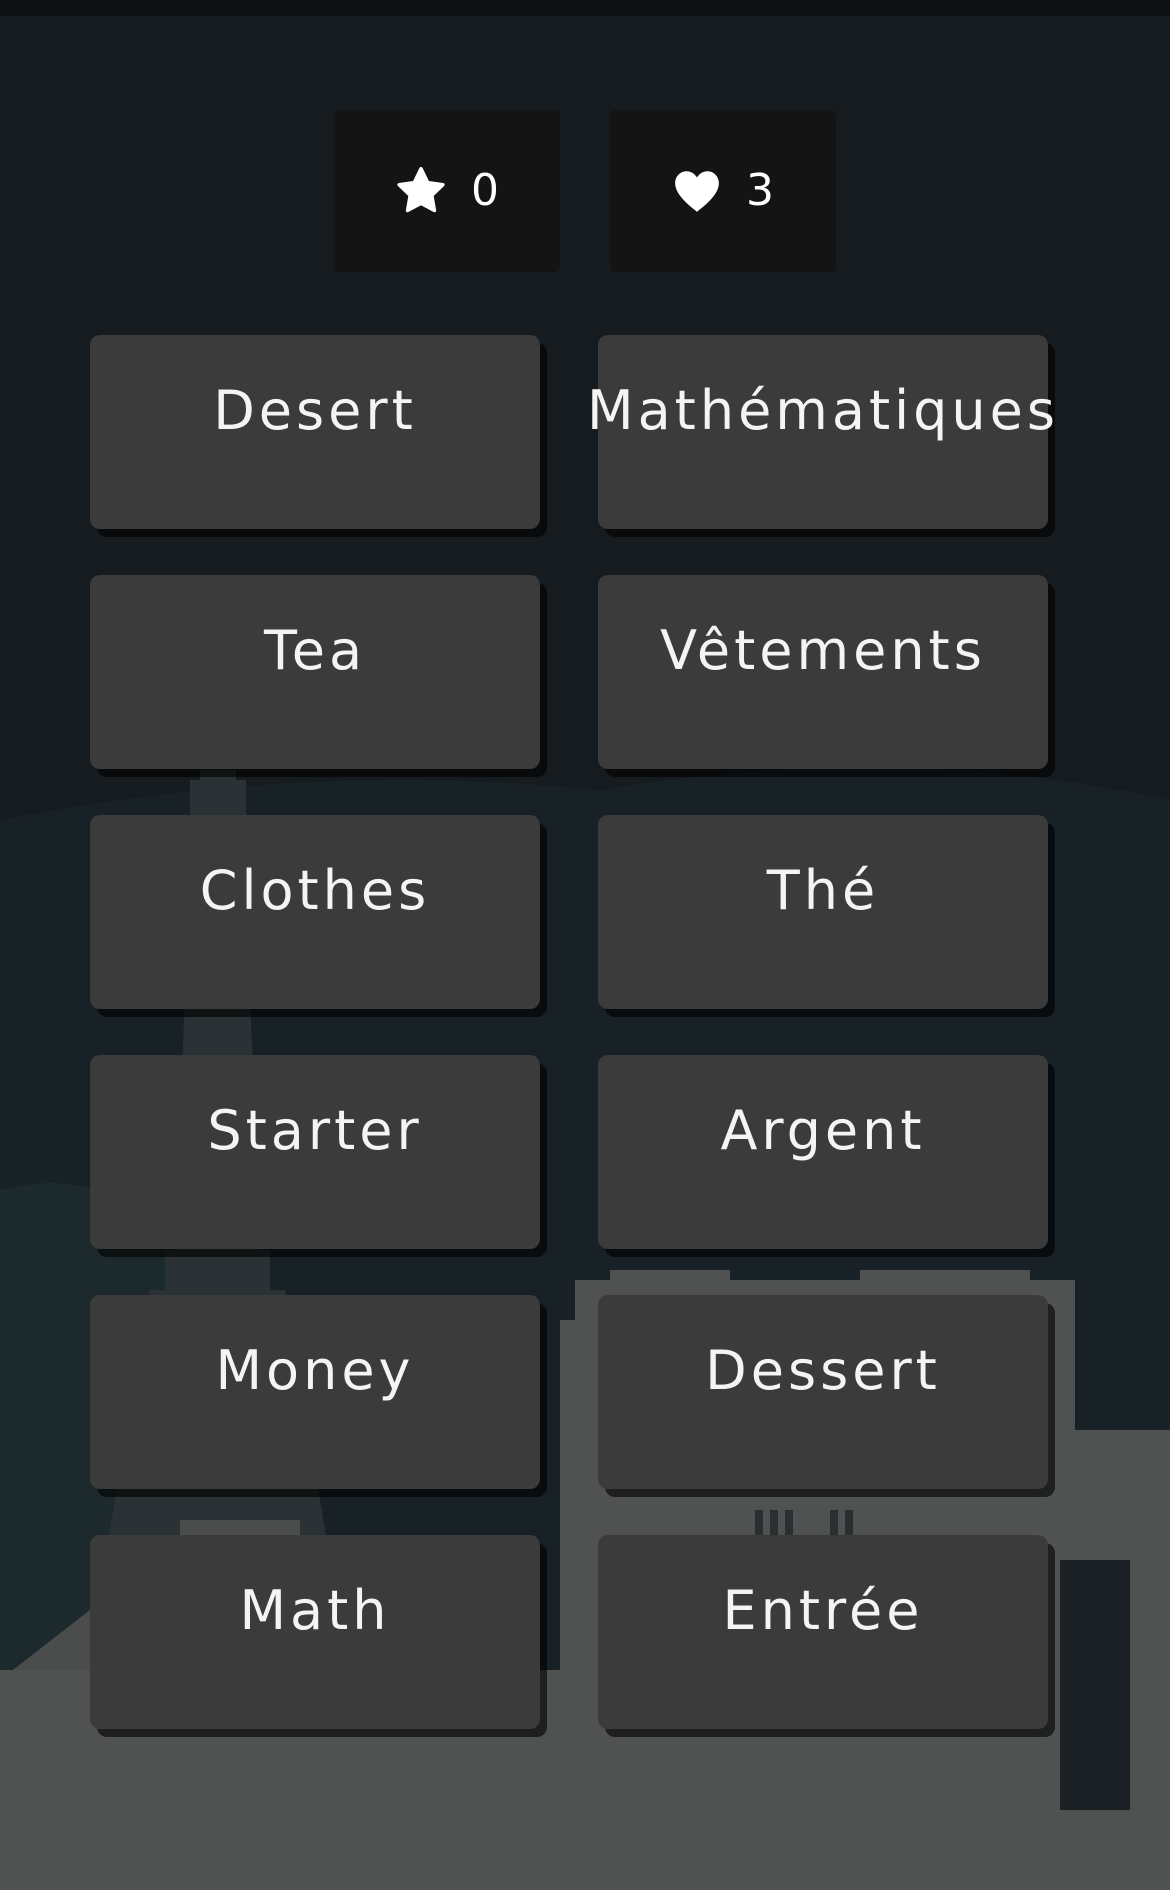 The image size is (1170, 1890). Describe the element at coordinates (823, 650) in the screenshot. I see `word-card-label: Vêtements` at that location.